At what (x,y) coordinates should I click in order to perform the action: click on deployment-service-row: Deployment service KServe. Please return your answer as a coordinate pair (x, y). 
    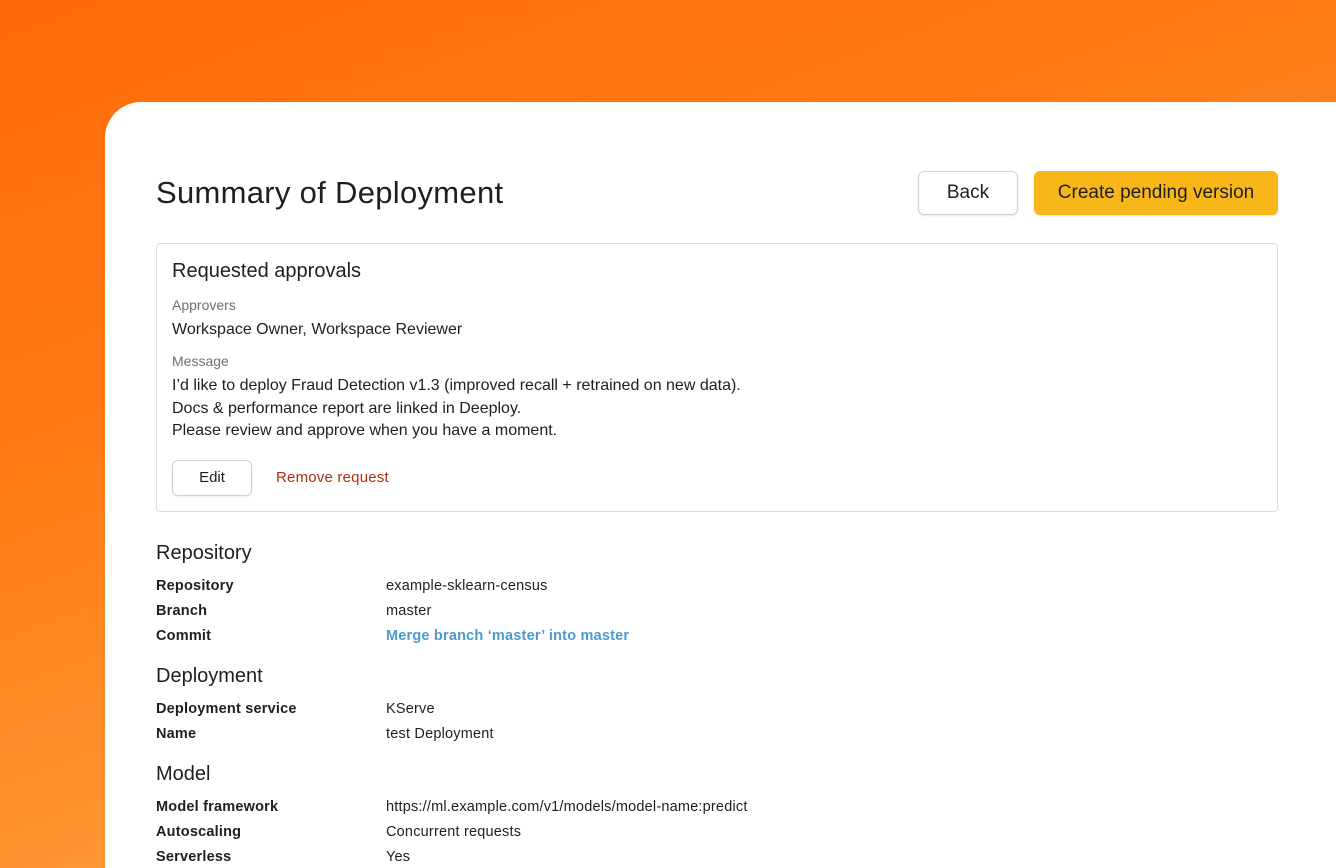
    Looking at the image, I should click on (706, 708).